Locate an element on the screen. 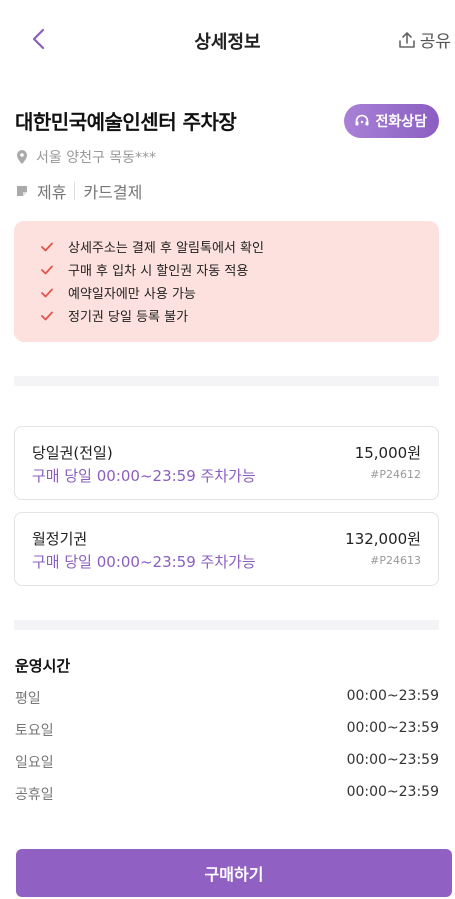  share-button: 공유 is located at coordinates (424, 39).